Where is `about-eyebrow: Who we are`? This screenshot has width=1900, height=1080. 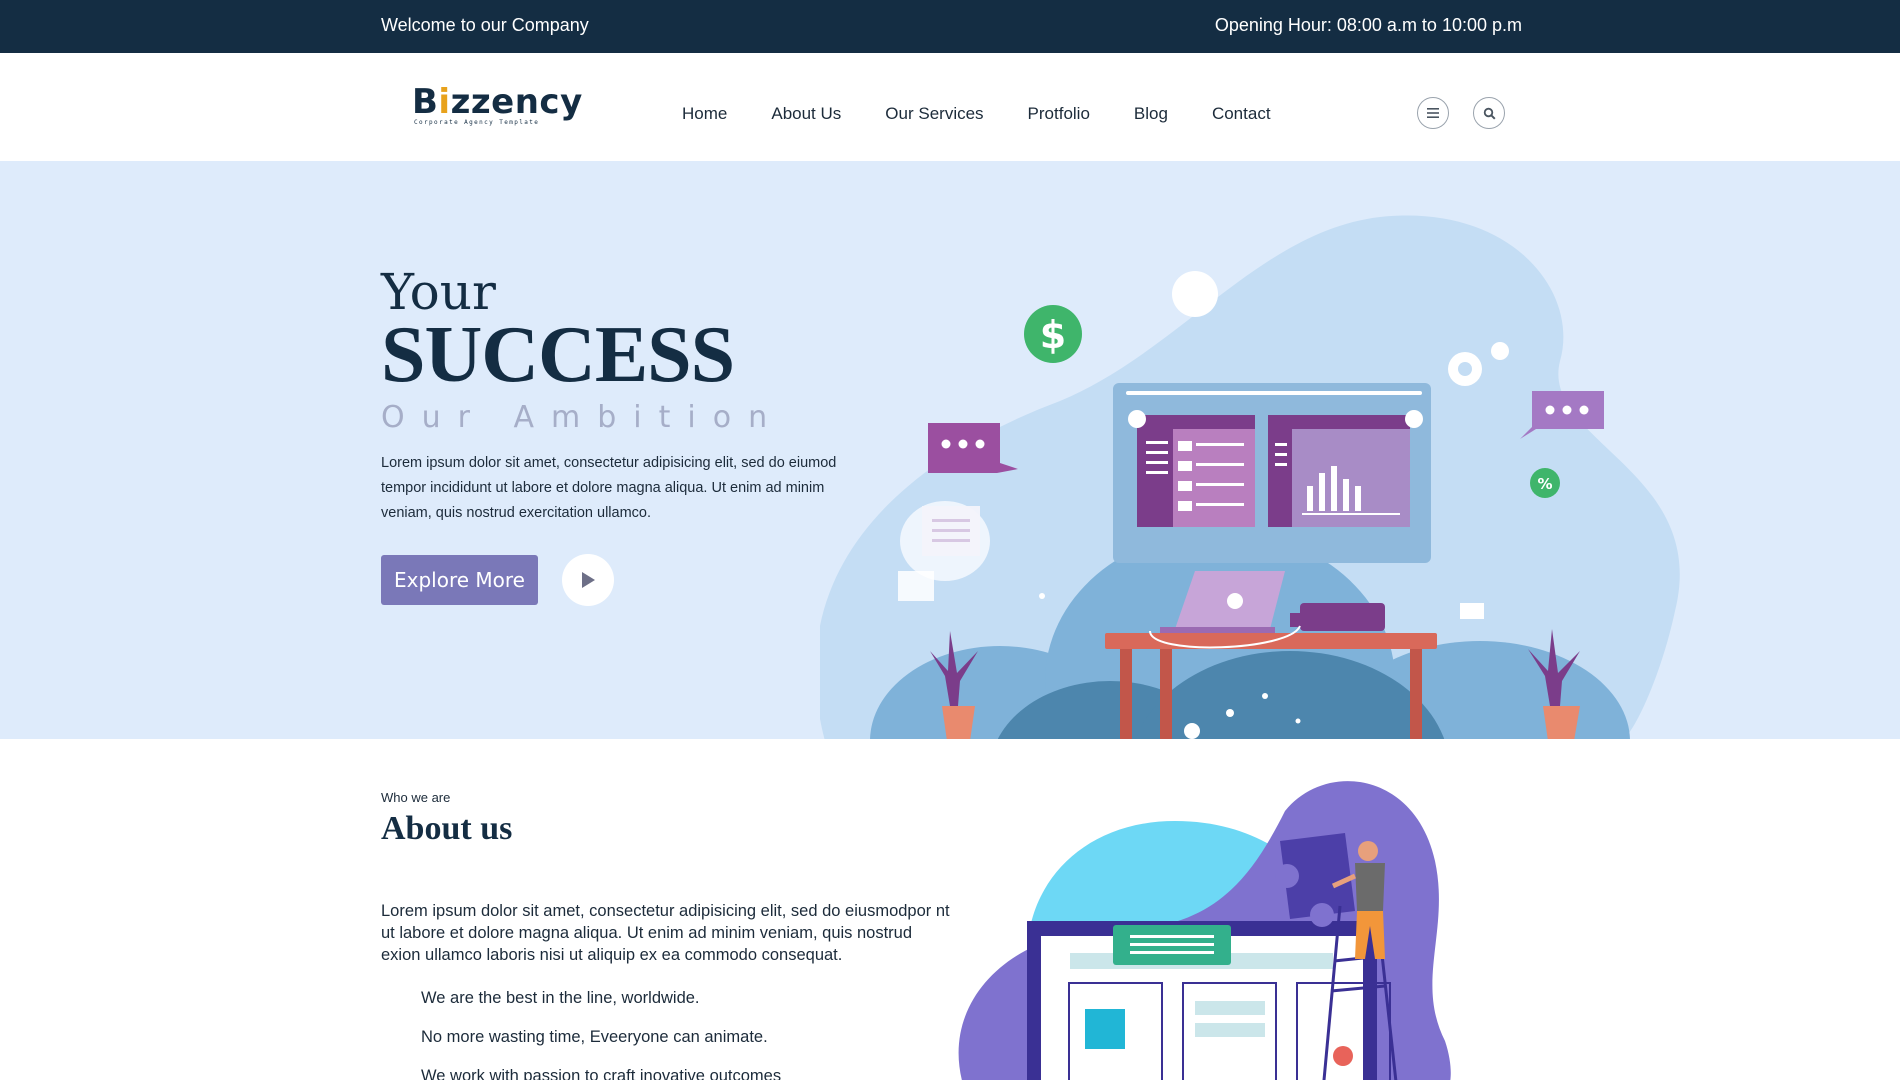
about-eyebrow: Who we are is located at coordinates (416, 797).